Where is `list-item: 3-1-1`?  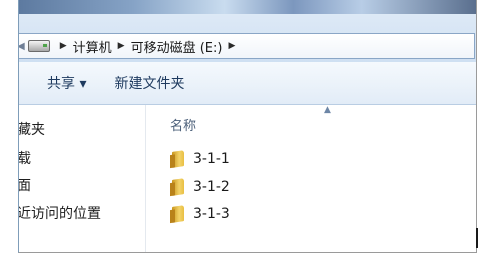
list-item: 3-1-1 is located at coordinates (201, 159).